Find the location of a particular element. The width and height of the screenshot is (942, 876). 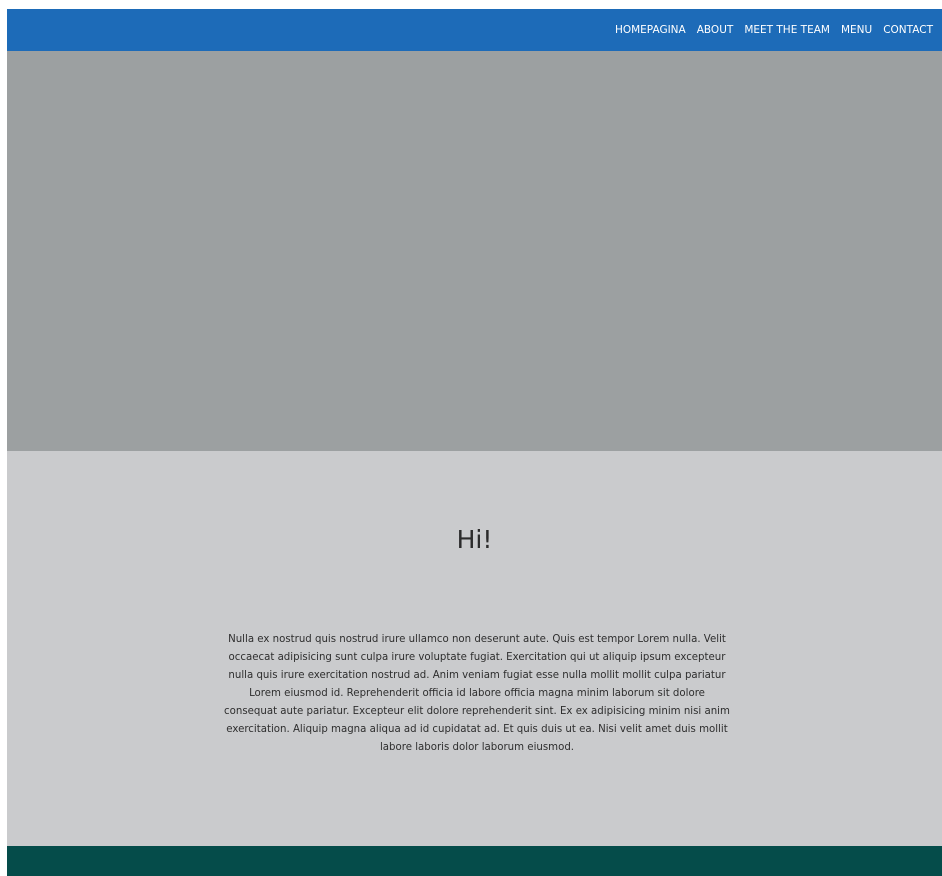

nav-link-contact: CONTACT is located at coordinates (908, 30).